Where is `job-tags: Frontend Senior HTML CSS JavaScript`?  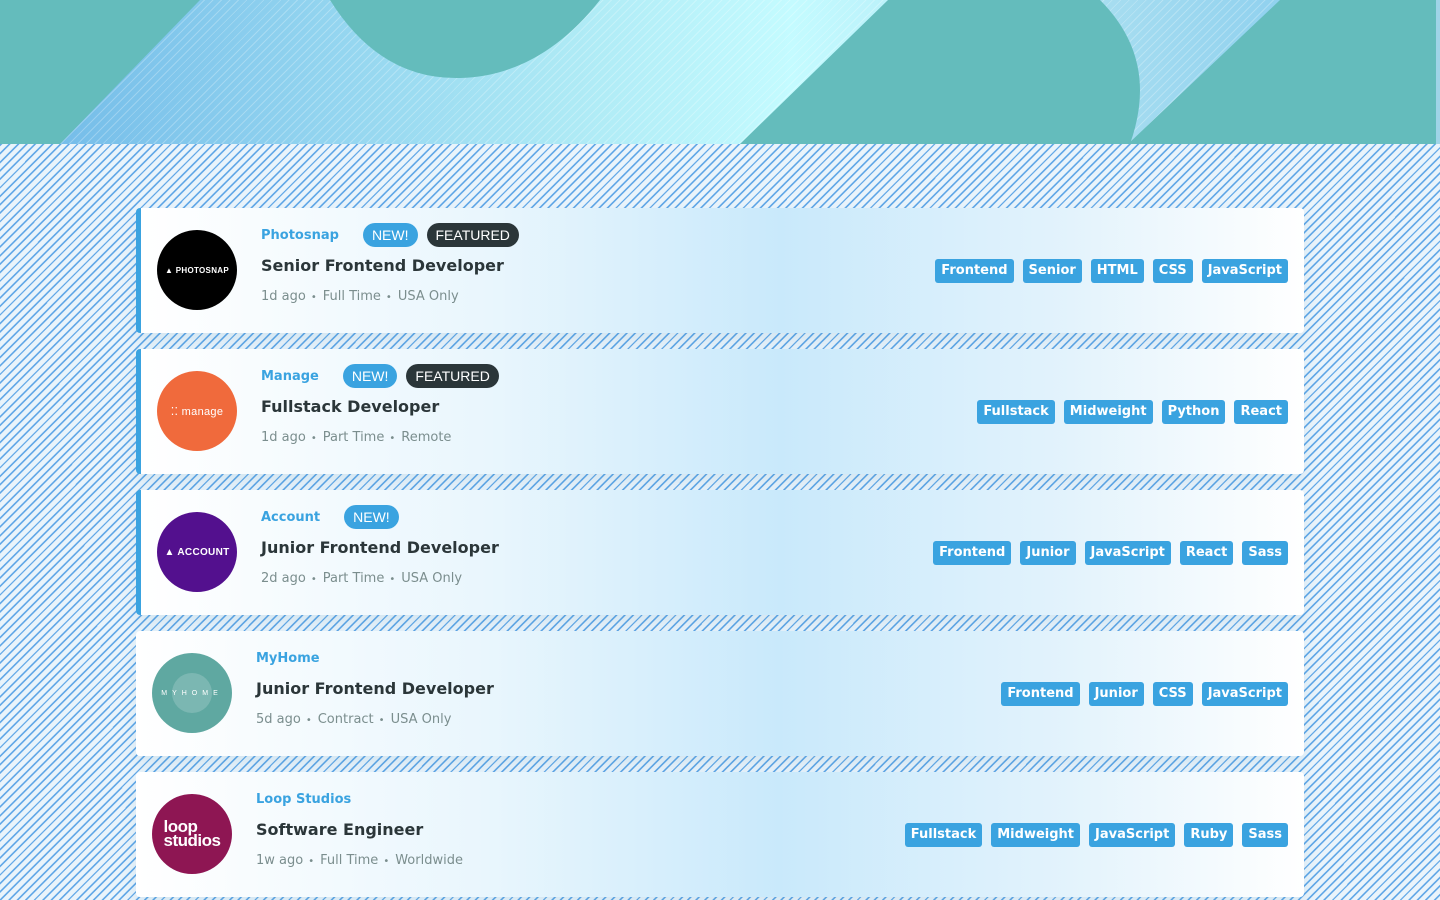
job-tags: Frontend Senior HTML CSS JavaScript is located at coordinates (1111, 270).